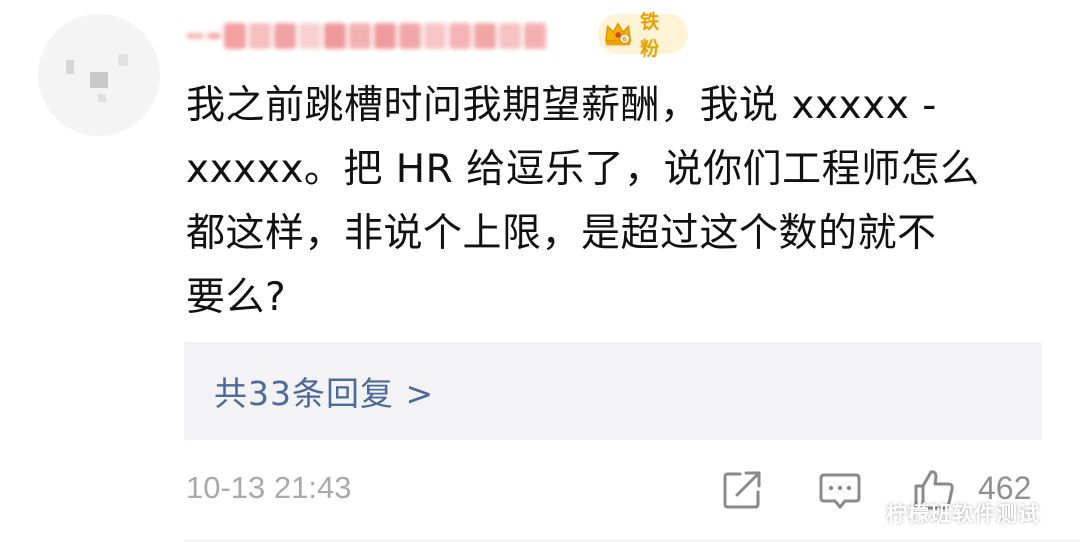  Describe the element at coordinates (613, 391) in the screenshot. I see `replies-box: 共33条回复 >` at that location.